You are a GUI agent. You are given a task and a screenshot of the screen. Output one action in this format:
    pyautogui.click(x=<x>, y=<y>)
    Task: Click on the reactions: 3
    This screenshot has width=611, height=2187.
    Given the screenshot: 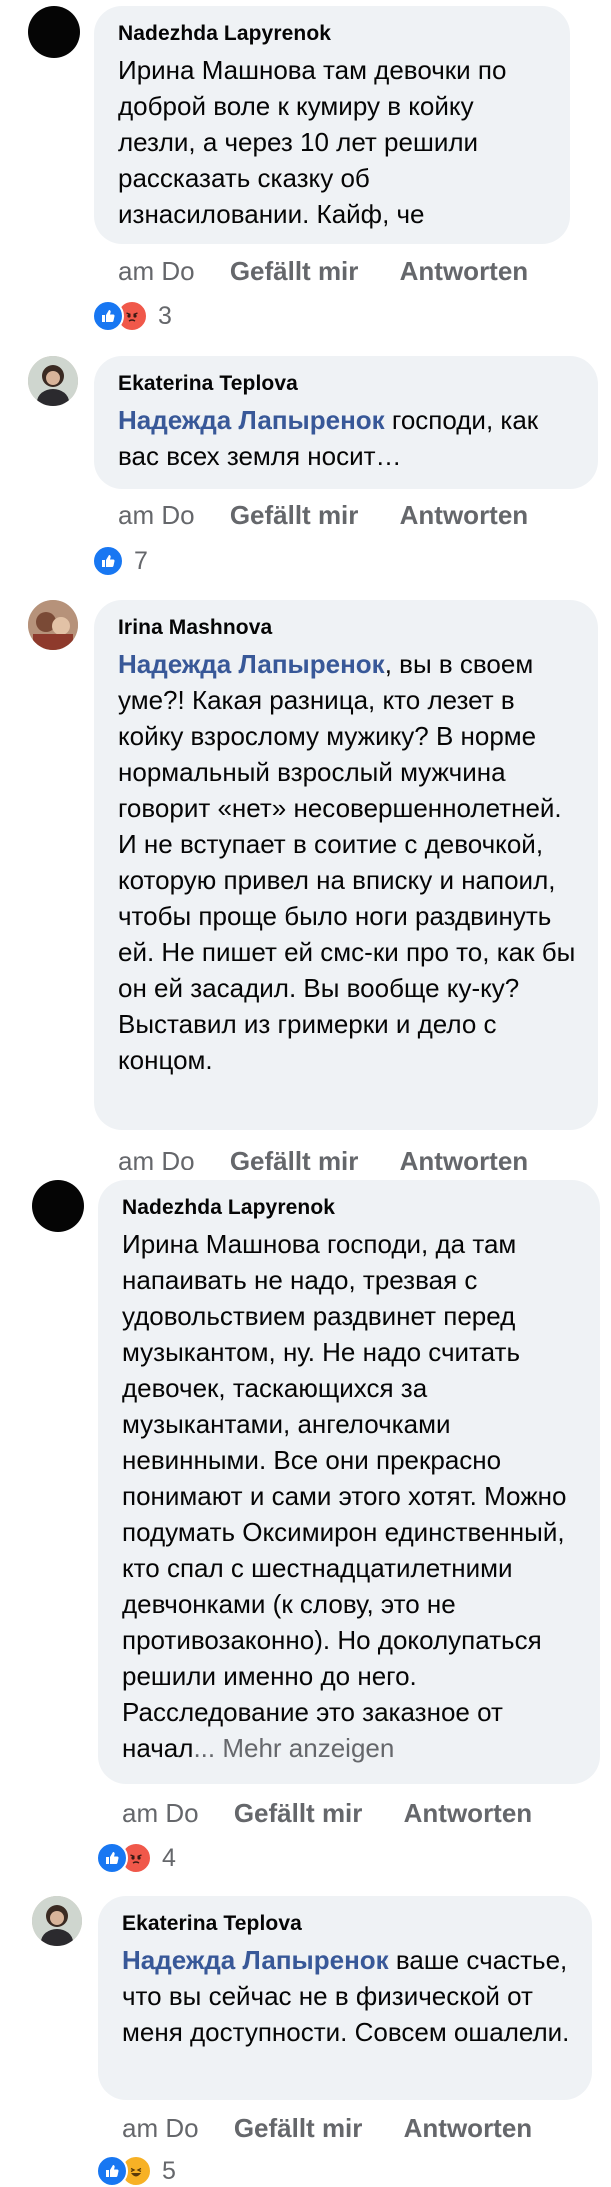 What is the action you would take?
    pyautogui.click(x=132, y=316)
    